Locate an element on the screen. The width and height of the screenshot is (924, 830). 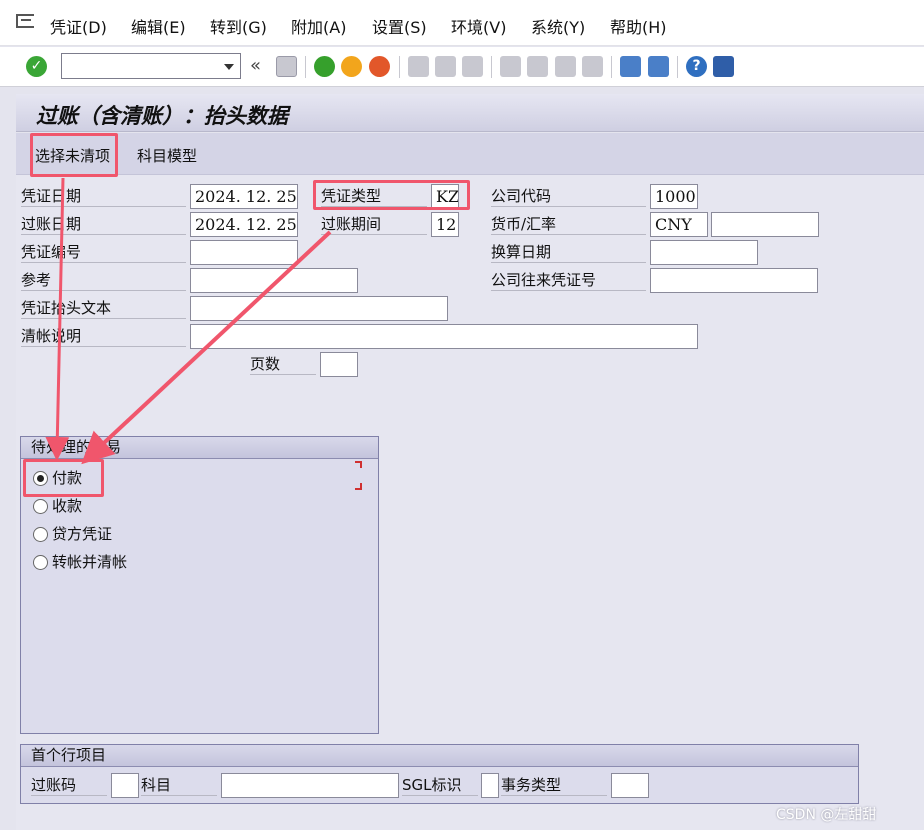
watermark: CSDN @左甜甜 is located at coordinates (826, 815).